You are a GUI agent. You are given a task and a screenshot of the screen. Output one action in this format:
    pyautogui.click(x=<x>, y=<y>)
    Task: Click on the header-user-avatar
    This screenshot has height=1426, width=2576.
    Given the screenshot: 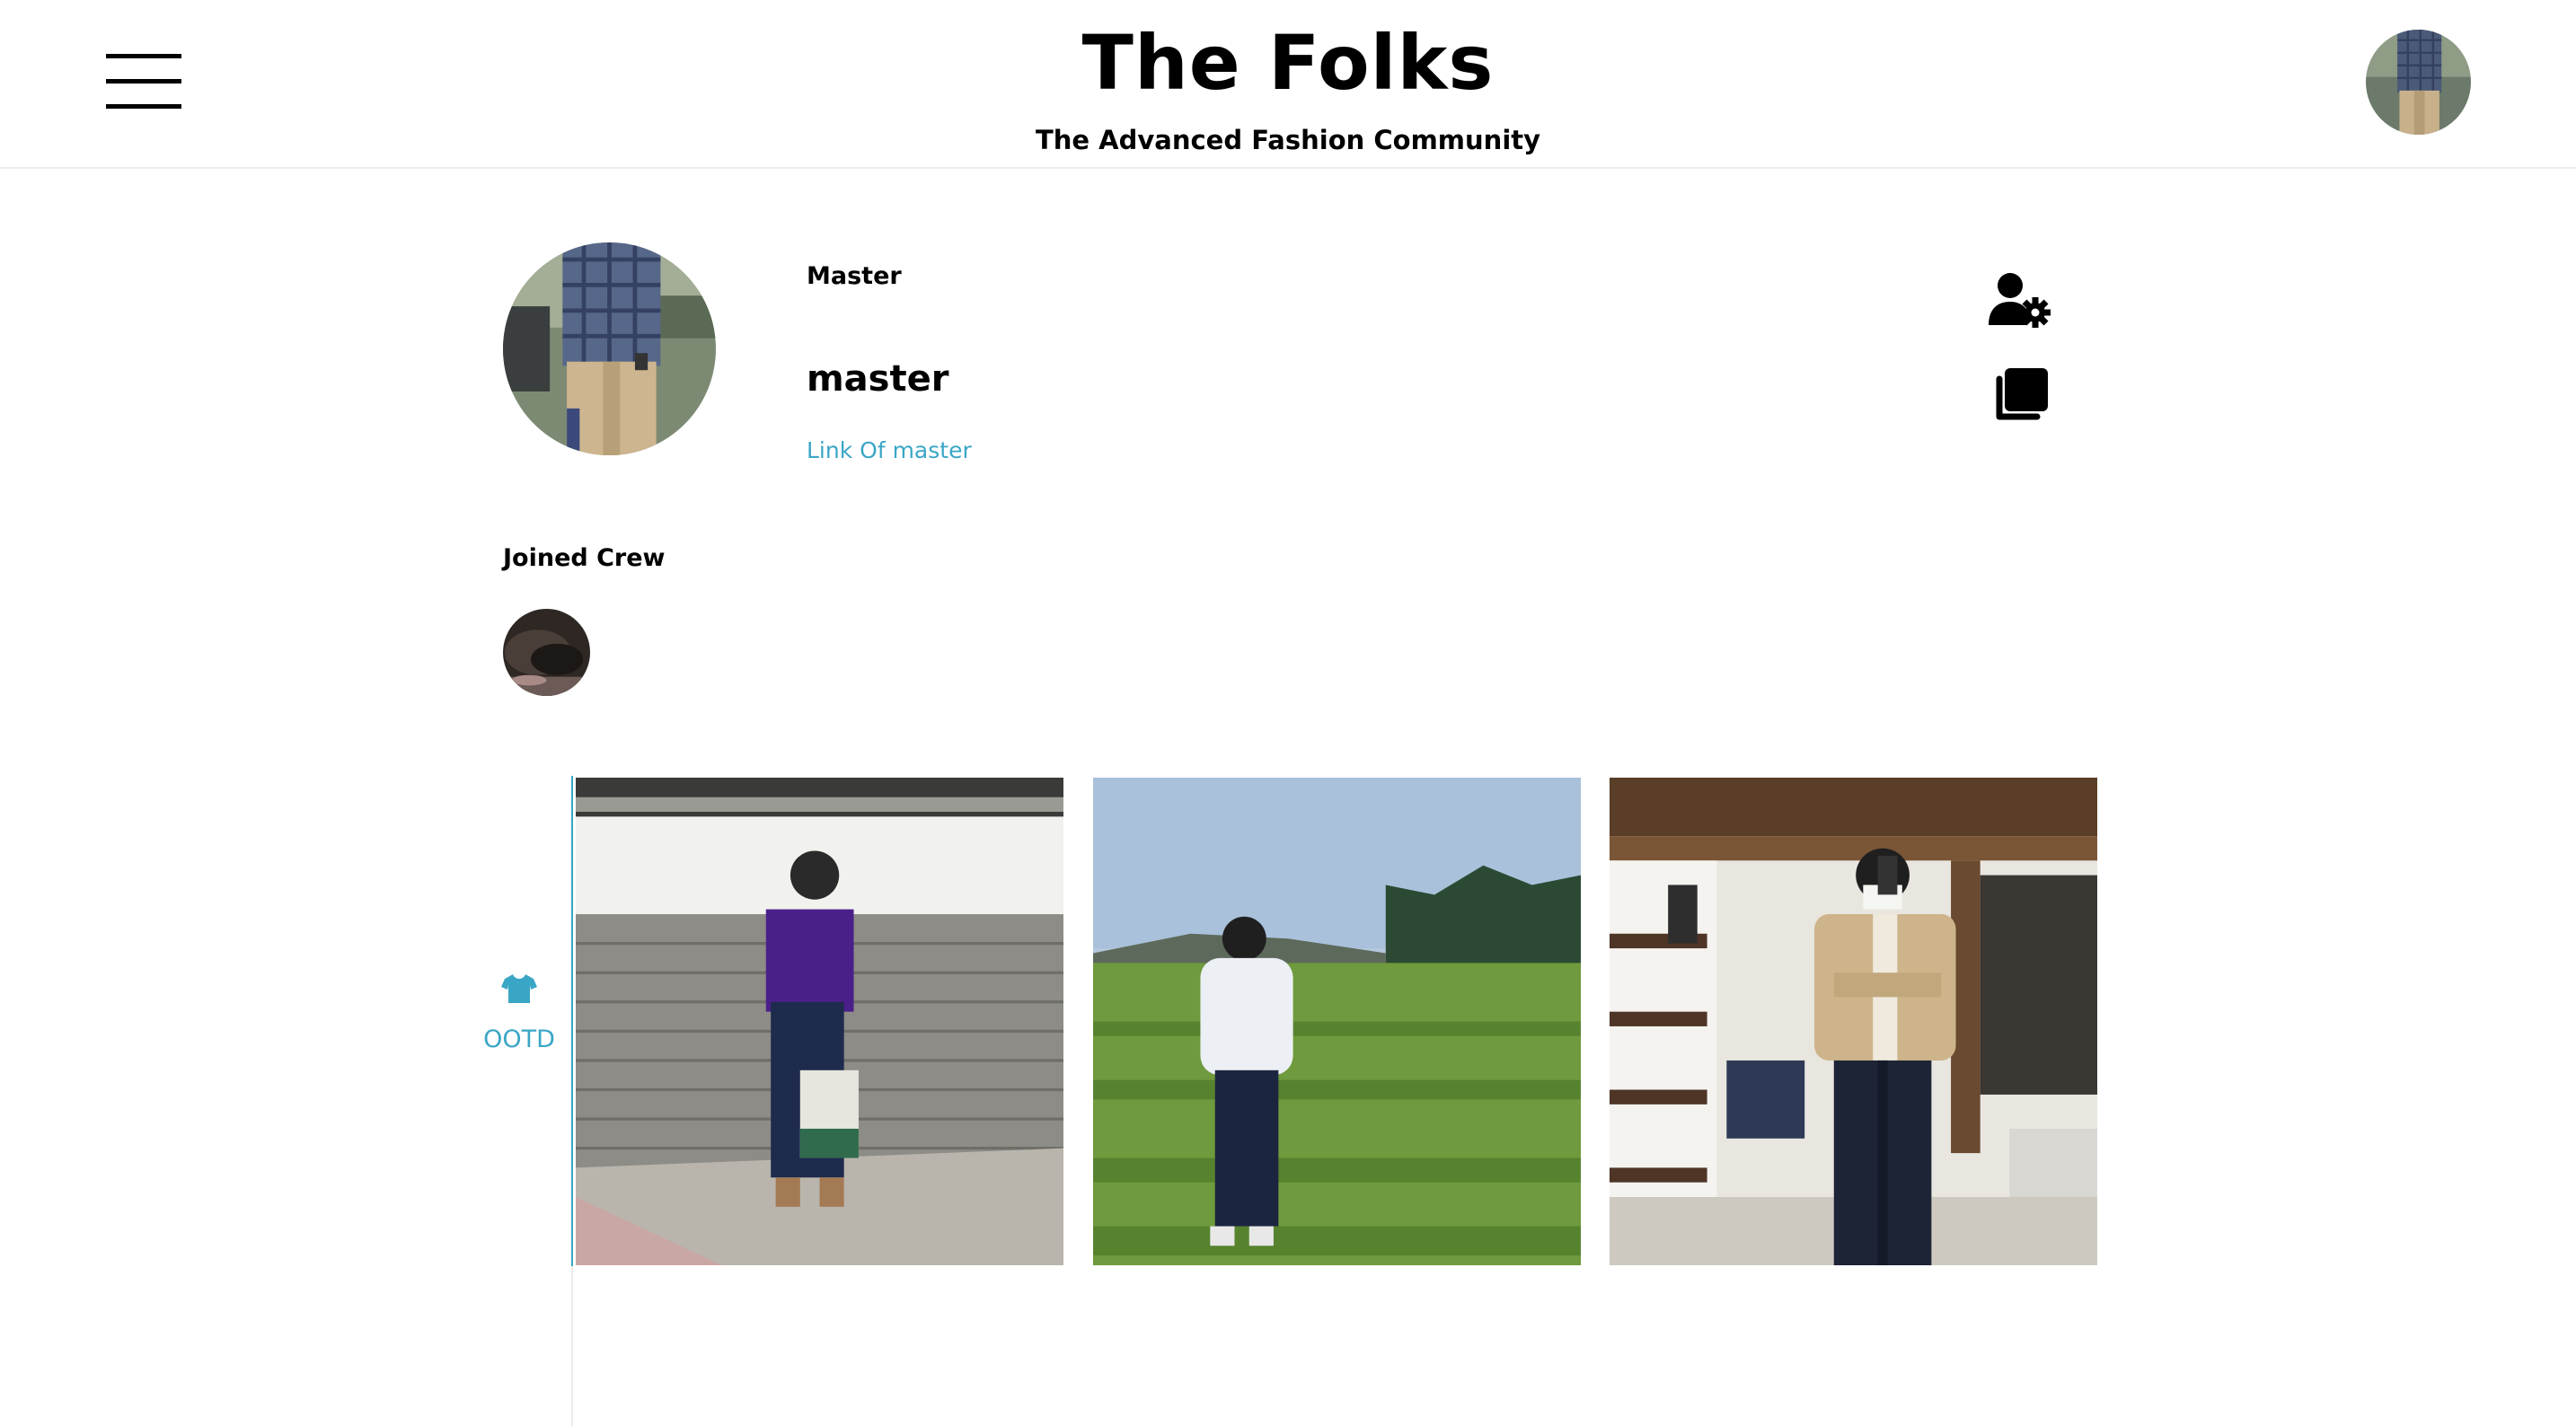 What is the action you would take?
    pyautogui.click(x=2418, y=82)
    